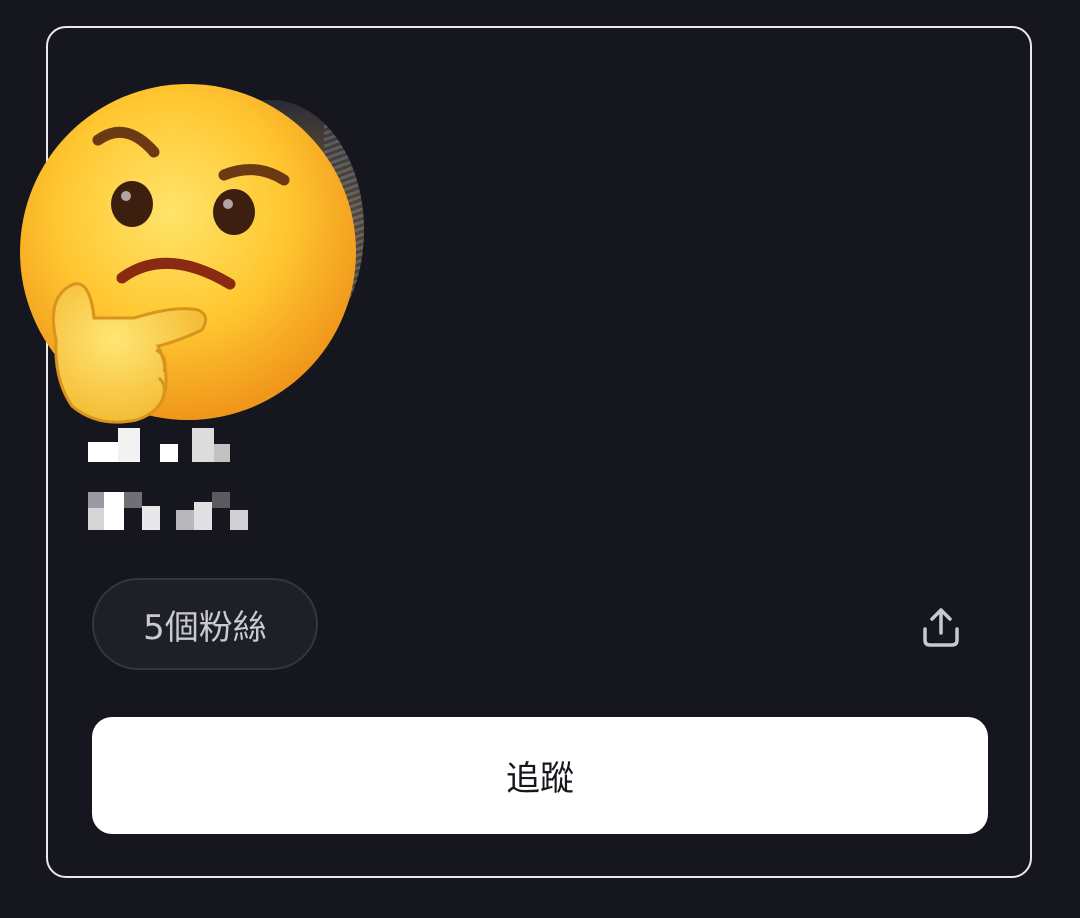 The width and height of the screenshot is (1080, 918). I want to click on share-upload-icon, so click(941, 627).